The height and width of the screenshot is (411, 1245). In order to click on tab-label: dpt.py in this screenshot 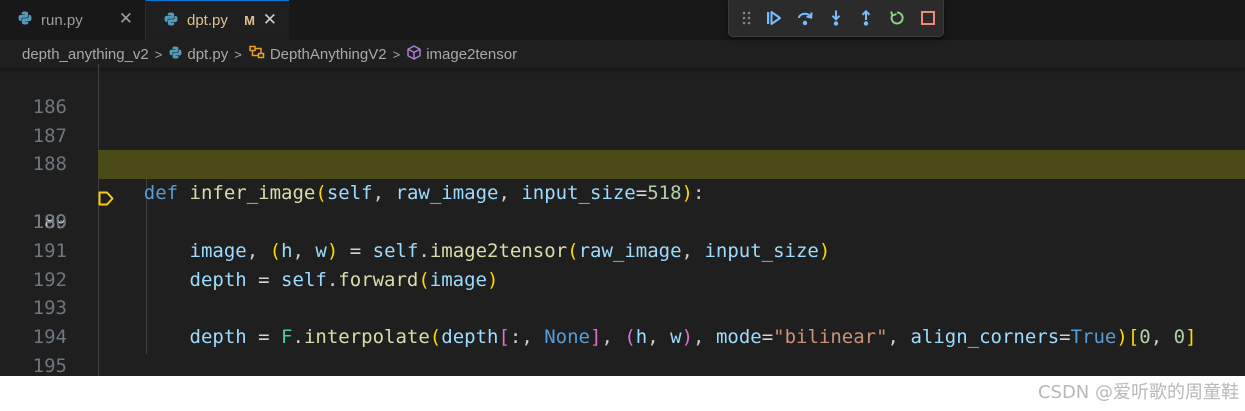, I will do `click(207, 20)`.